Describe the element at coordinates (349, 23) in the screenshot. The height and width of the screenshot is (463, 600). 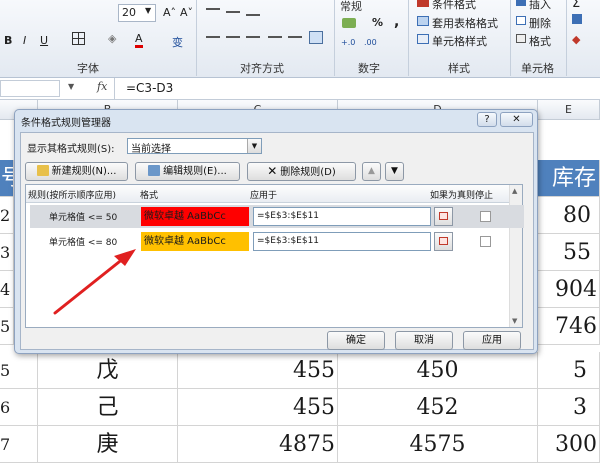
I see `currency-icon` at that location.